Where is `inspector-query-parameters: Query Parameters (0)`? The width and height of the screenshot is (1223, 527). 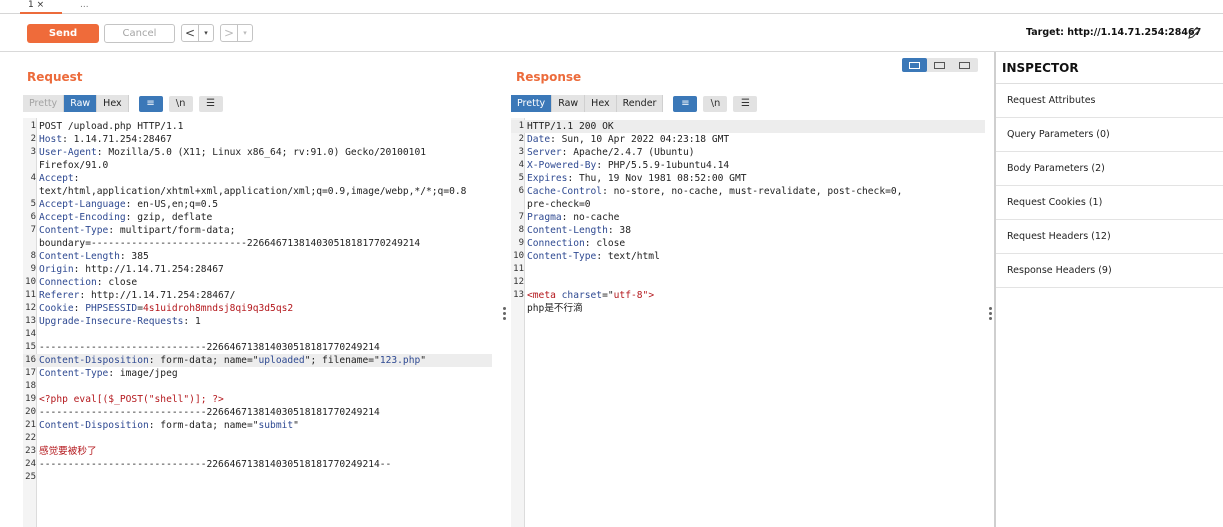
inspector-query-parameters: Query Parameters (0) is located at coordinates (1109, 135).